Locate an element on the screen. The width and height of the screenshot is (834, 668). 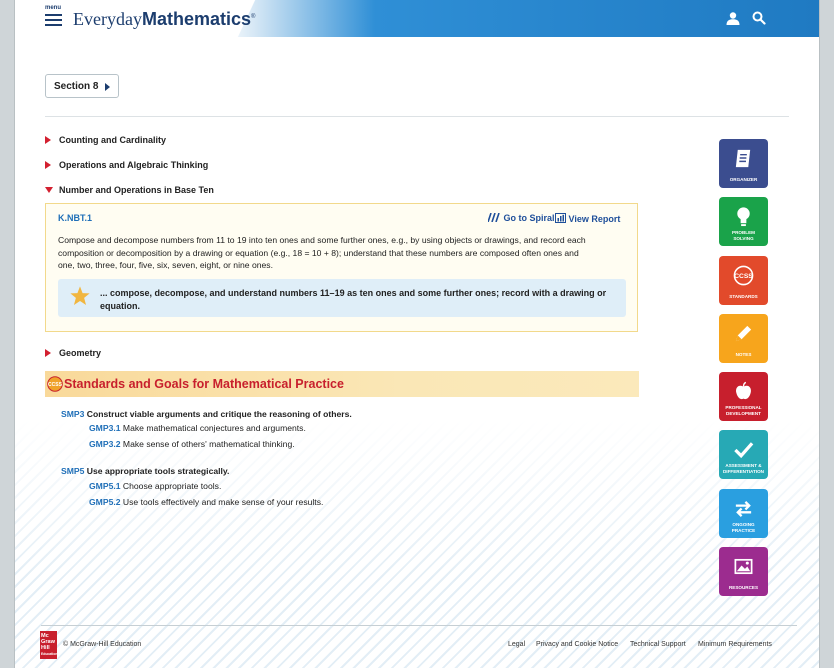
notes-button: NOTES is located at coordinates (743, 338).